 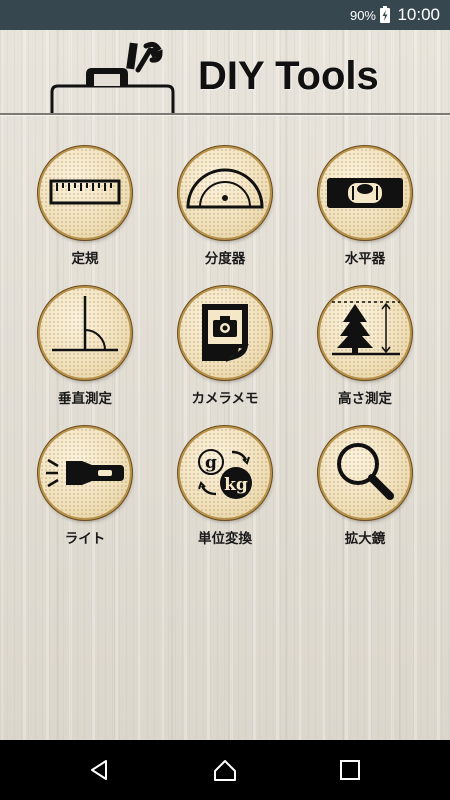 I want to click on vertical-angle-icon, so click(x=85, y=324).